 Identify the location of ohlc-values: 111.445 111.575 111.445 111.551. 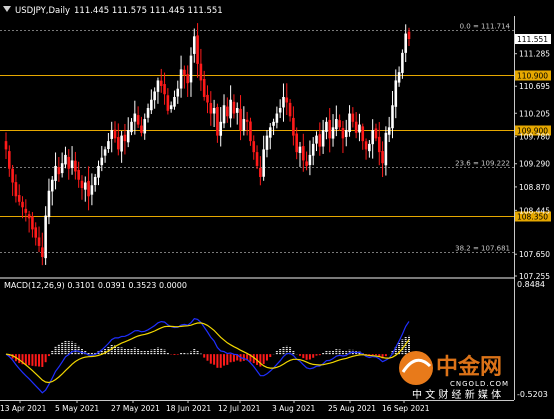
(148, 11).